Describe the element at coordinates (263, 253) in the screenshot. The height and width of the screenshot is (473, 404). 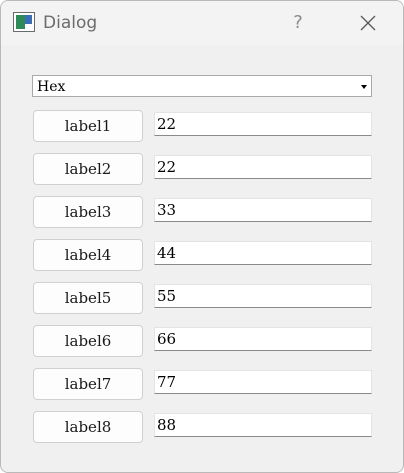
I see `label4-input` at that location.